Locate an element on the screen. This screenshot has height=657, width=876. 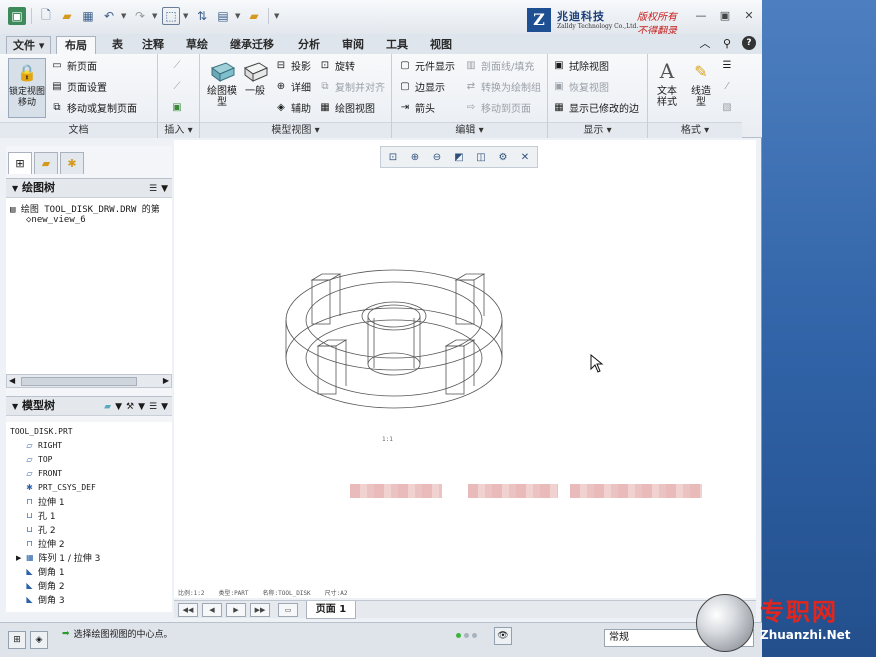
new-page-button: ▭ 新页面 is located at coordinates (73, 65).